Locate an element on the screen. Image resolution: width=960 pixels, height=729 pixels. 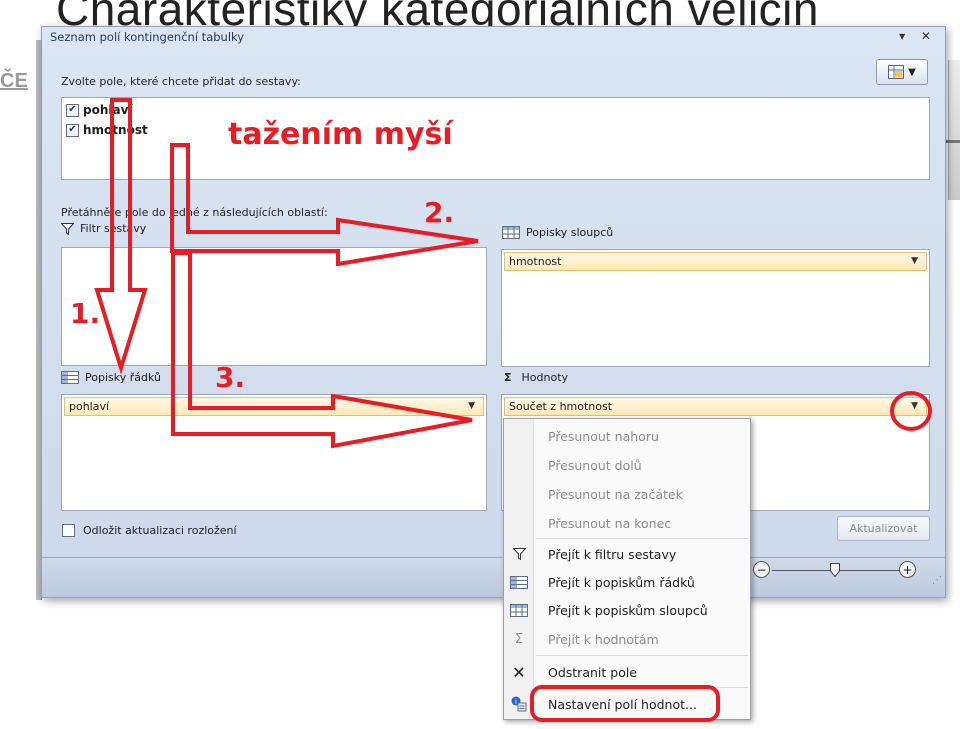
menu-item-label: Přejít k hodnotám is located at coordinates (603, 639).